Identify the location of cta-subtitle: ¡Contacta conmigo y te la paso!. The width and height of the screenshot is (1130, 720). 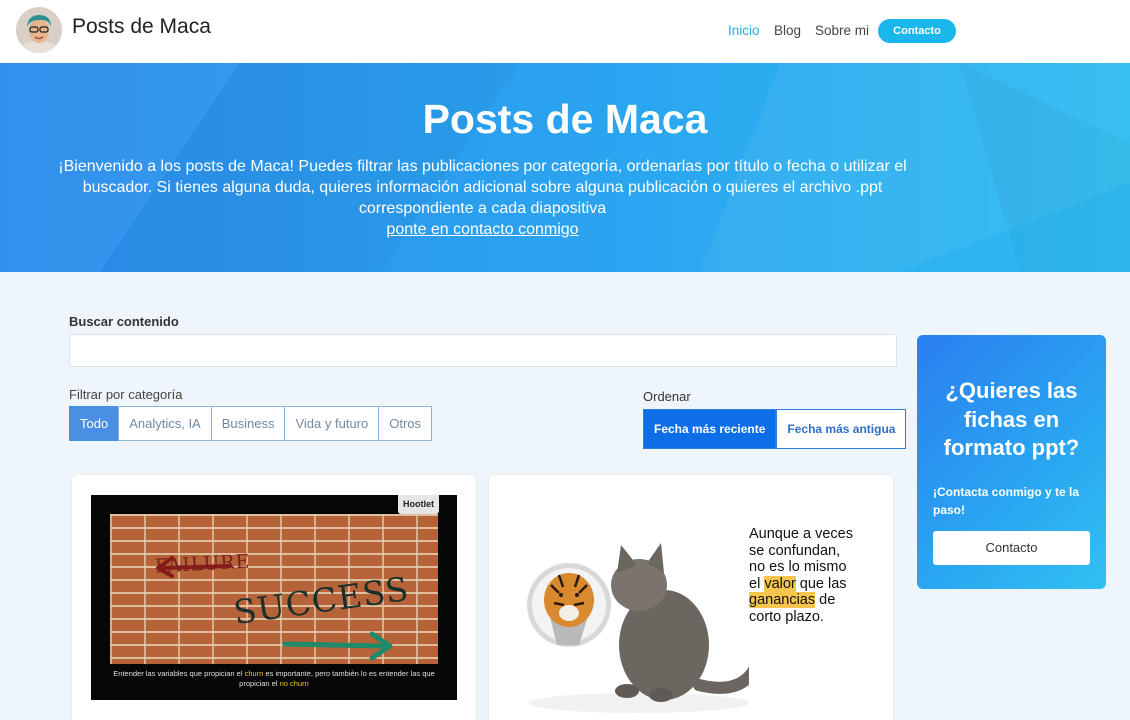
(1006, 501).